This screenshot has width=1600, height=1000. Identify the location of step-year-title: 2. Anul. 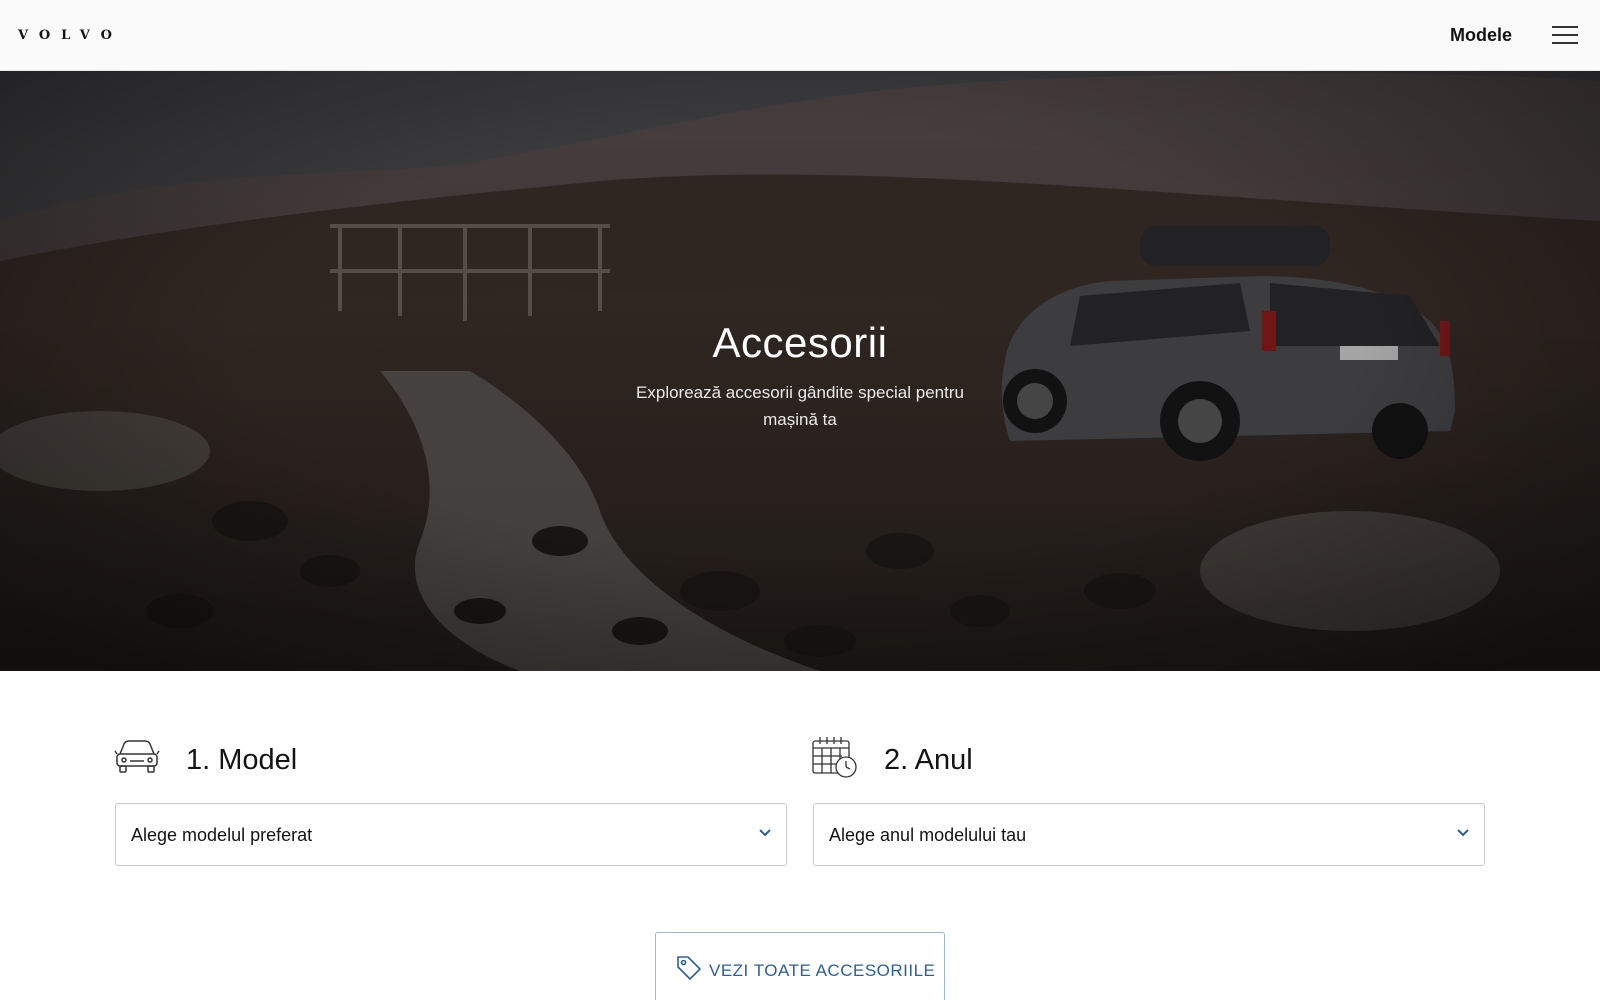
(928, 760).